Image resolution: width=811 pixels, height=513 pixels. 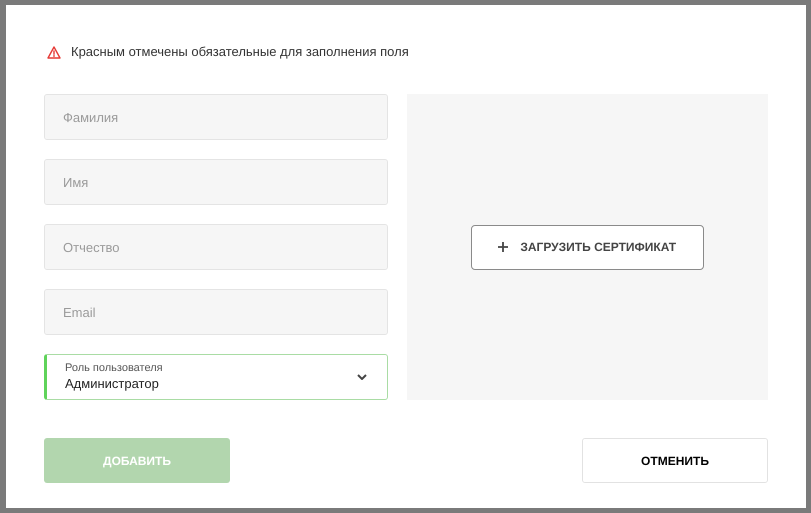 I want to click on text-input-field: Email, so click(x=216, y=312).